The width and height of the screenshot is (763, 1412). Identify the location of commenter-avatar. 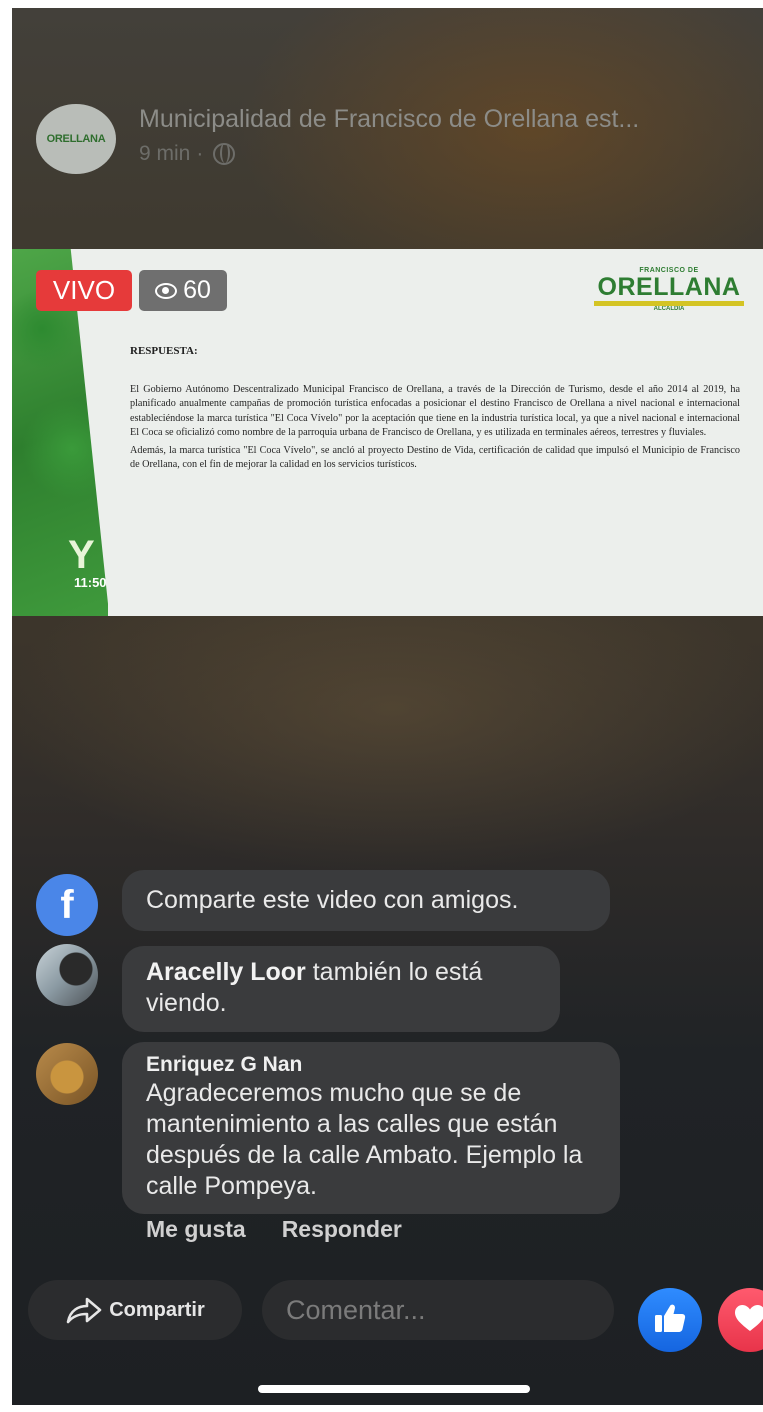
(67, 1074).